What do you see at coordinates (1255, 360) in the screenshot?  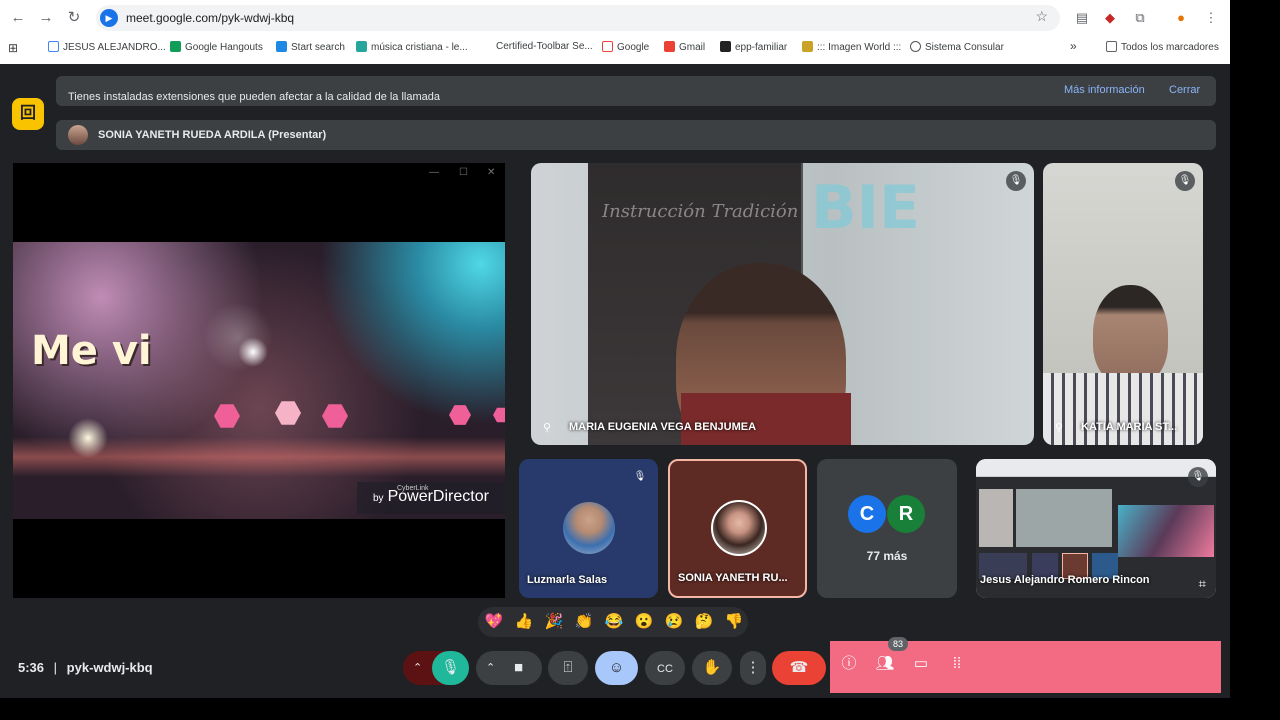 I see `screen-edge` at bounding box center [1255, 360].